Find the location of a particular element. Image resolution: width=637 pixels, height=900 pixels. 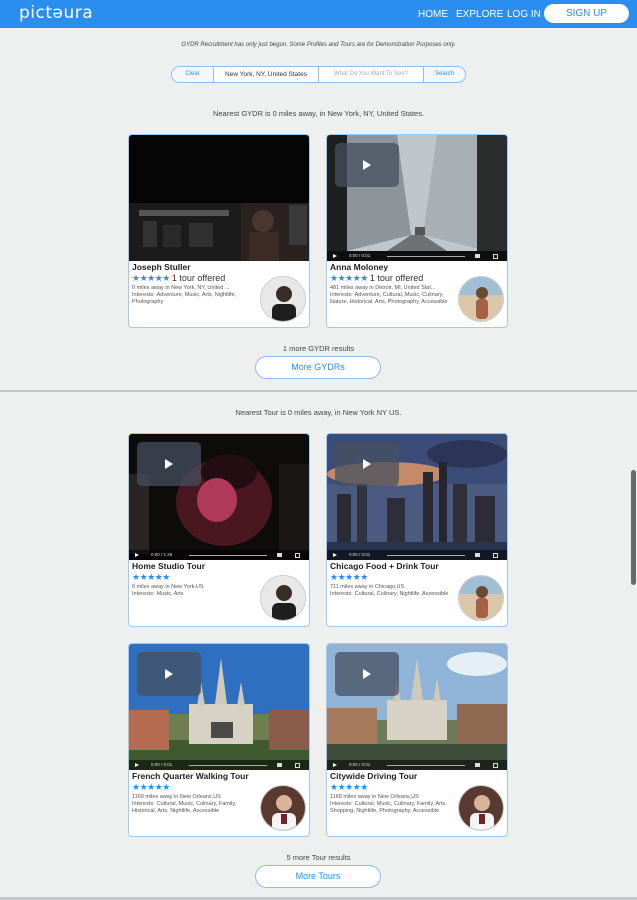

location-input: New York, NY, United States is located at coordinates (266, 74).